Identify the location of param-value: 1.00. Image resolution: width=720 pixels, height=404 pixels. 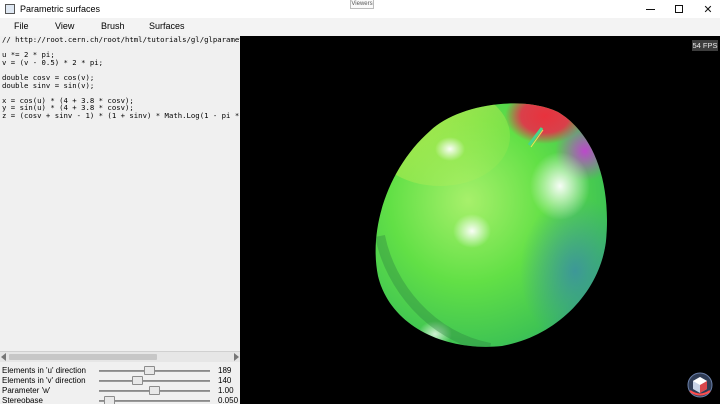
(226, 390).